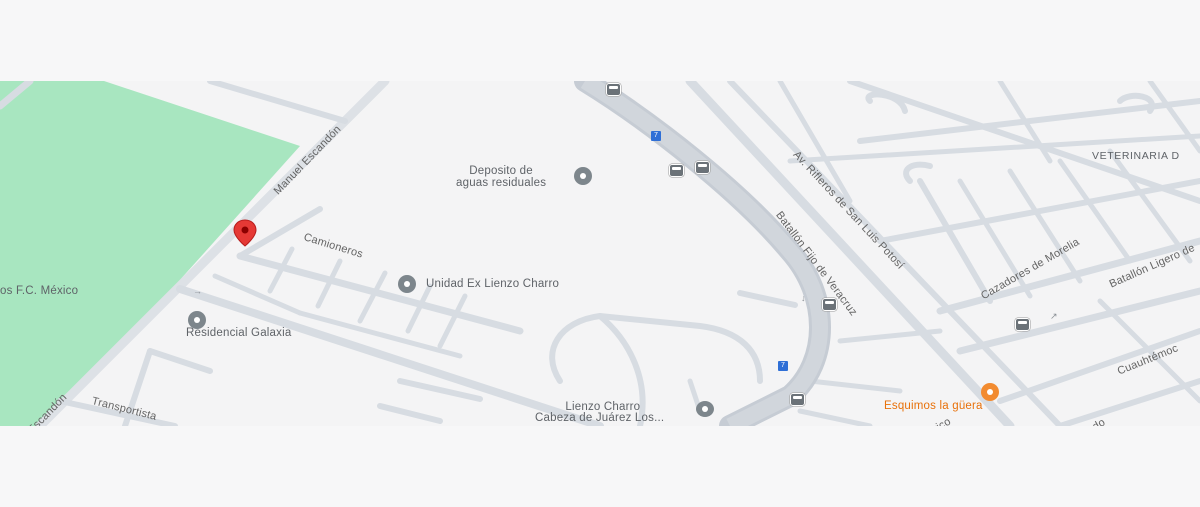 This screenshot has height=507, width=1200. I want to click on arrow-right-icon: ↗, so click(1054, 316).